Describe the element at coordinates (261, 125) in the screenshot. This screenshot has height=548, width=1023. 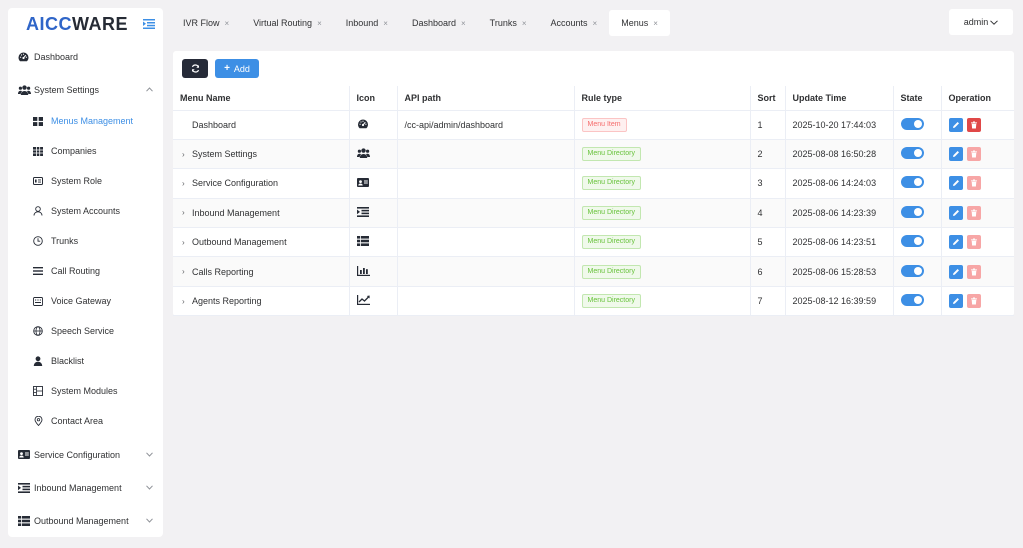
I see `menu-name-cell: Dashboard` at that location.